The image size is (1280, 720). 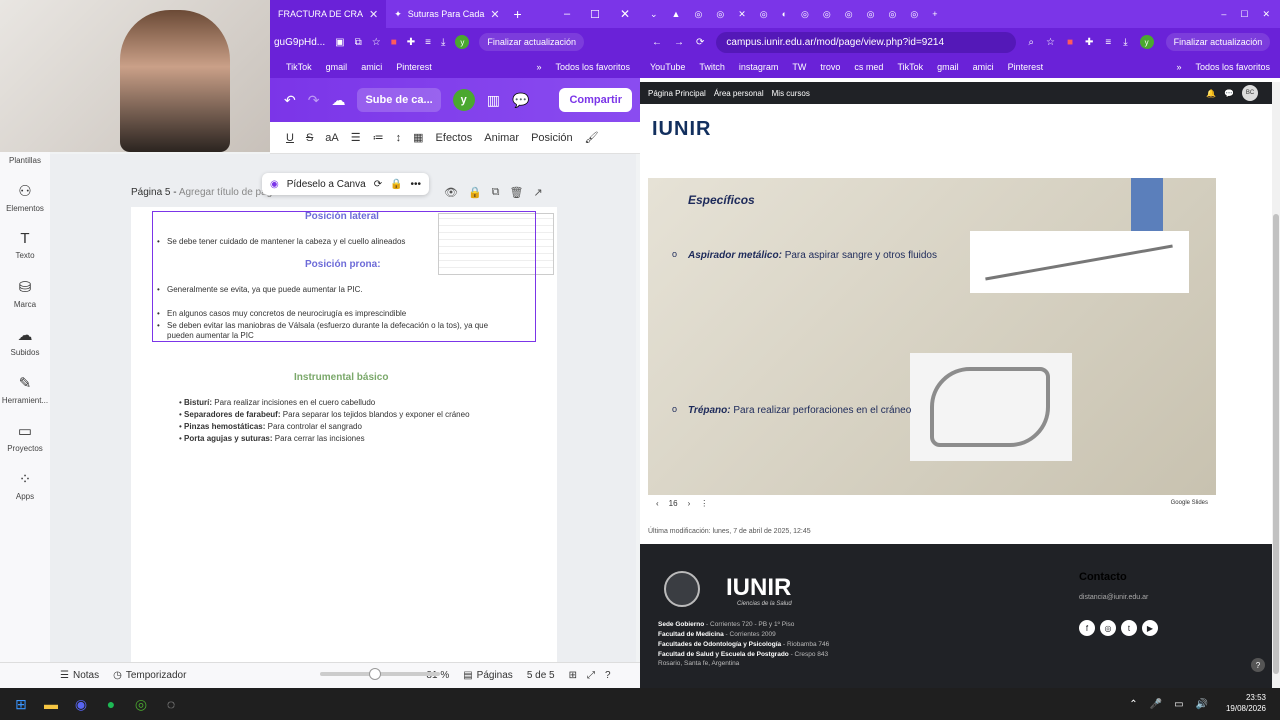 What do you see at coordinates (712, 67) in the screenshot?
I see `bookmark-twitch: Twitch` at bounding box center [712, 67].